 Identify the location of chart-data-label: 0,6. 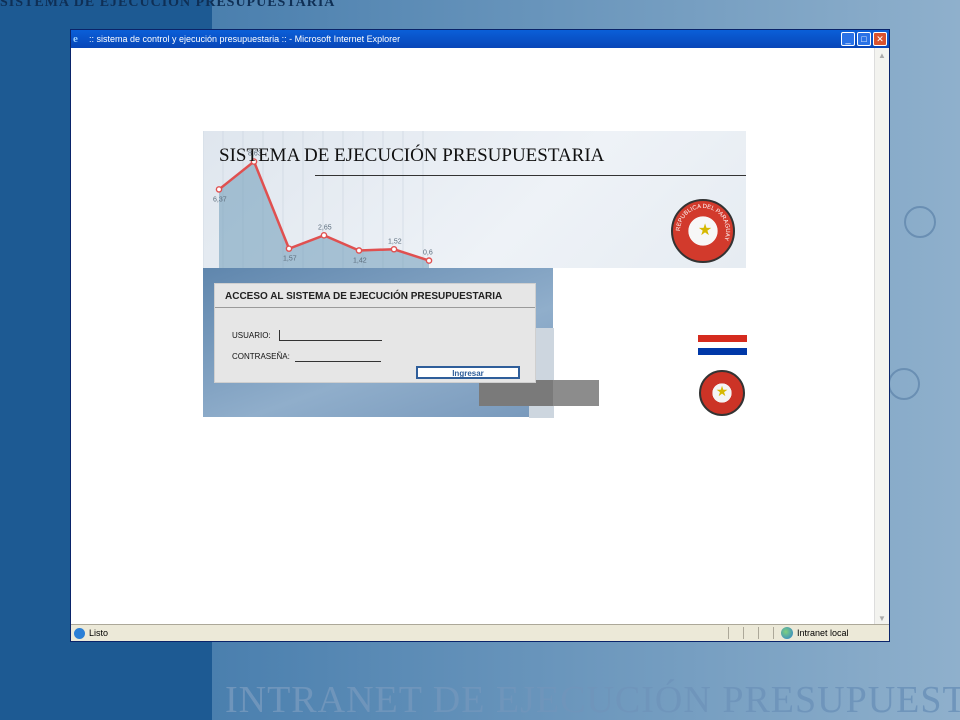
(428, 253).